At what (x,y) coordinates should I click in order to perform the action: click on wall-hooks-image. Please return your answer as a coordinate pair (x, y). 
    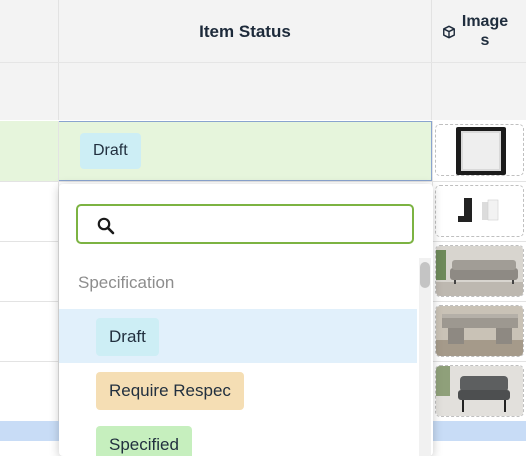
    Looking at the image, I should click on (479, 211).